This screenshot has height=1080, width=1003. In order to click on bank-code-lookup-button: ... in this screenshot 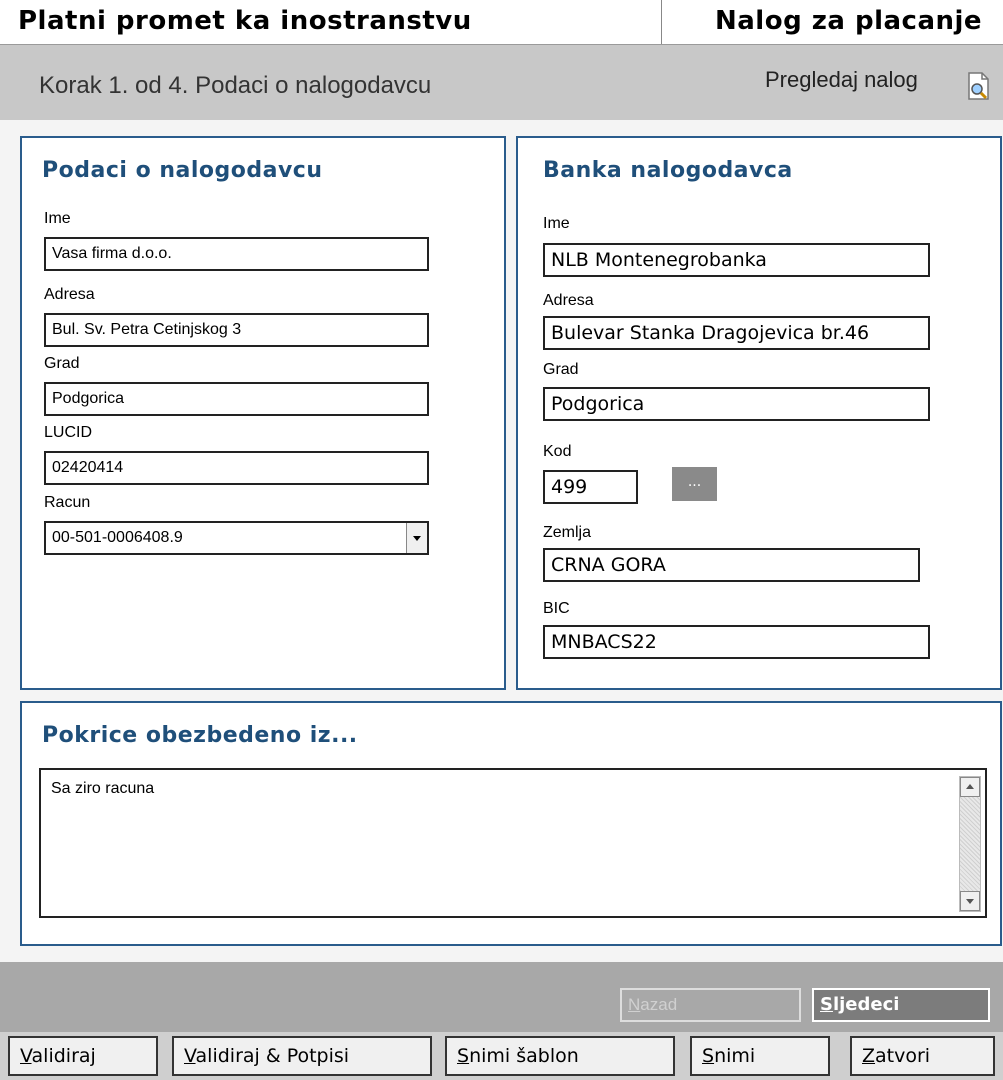, I will do `click(694, 484)`.